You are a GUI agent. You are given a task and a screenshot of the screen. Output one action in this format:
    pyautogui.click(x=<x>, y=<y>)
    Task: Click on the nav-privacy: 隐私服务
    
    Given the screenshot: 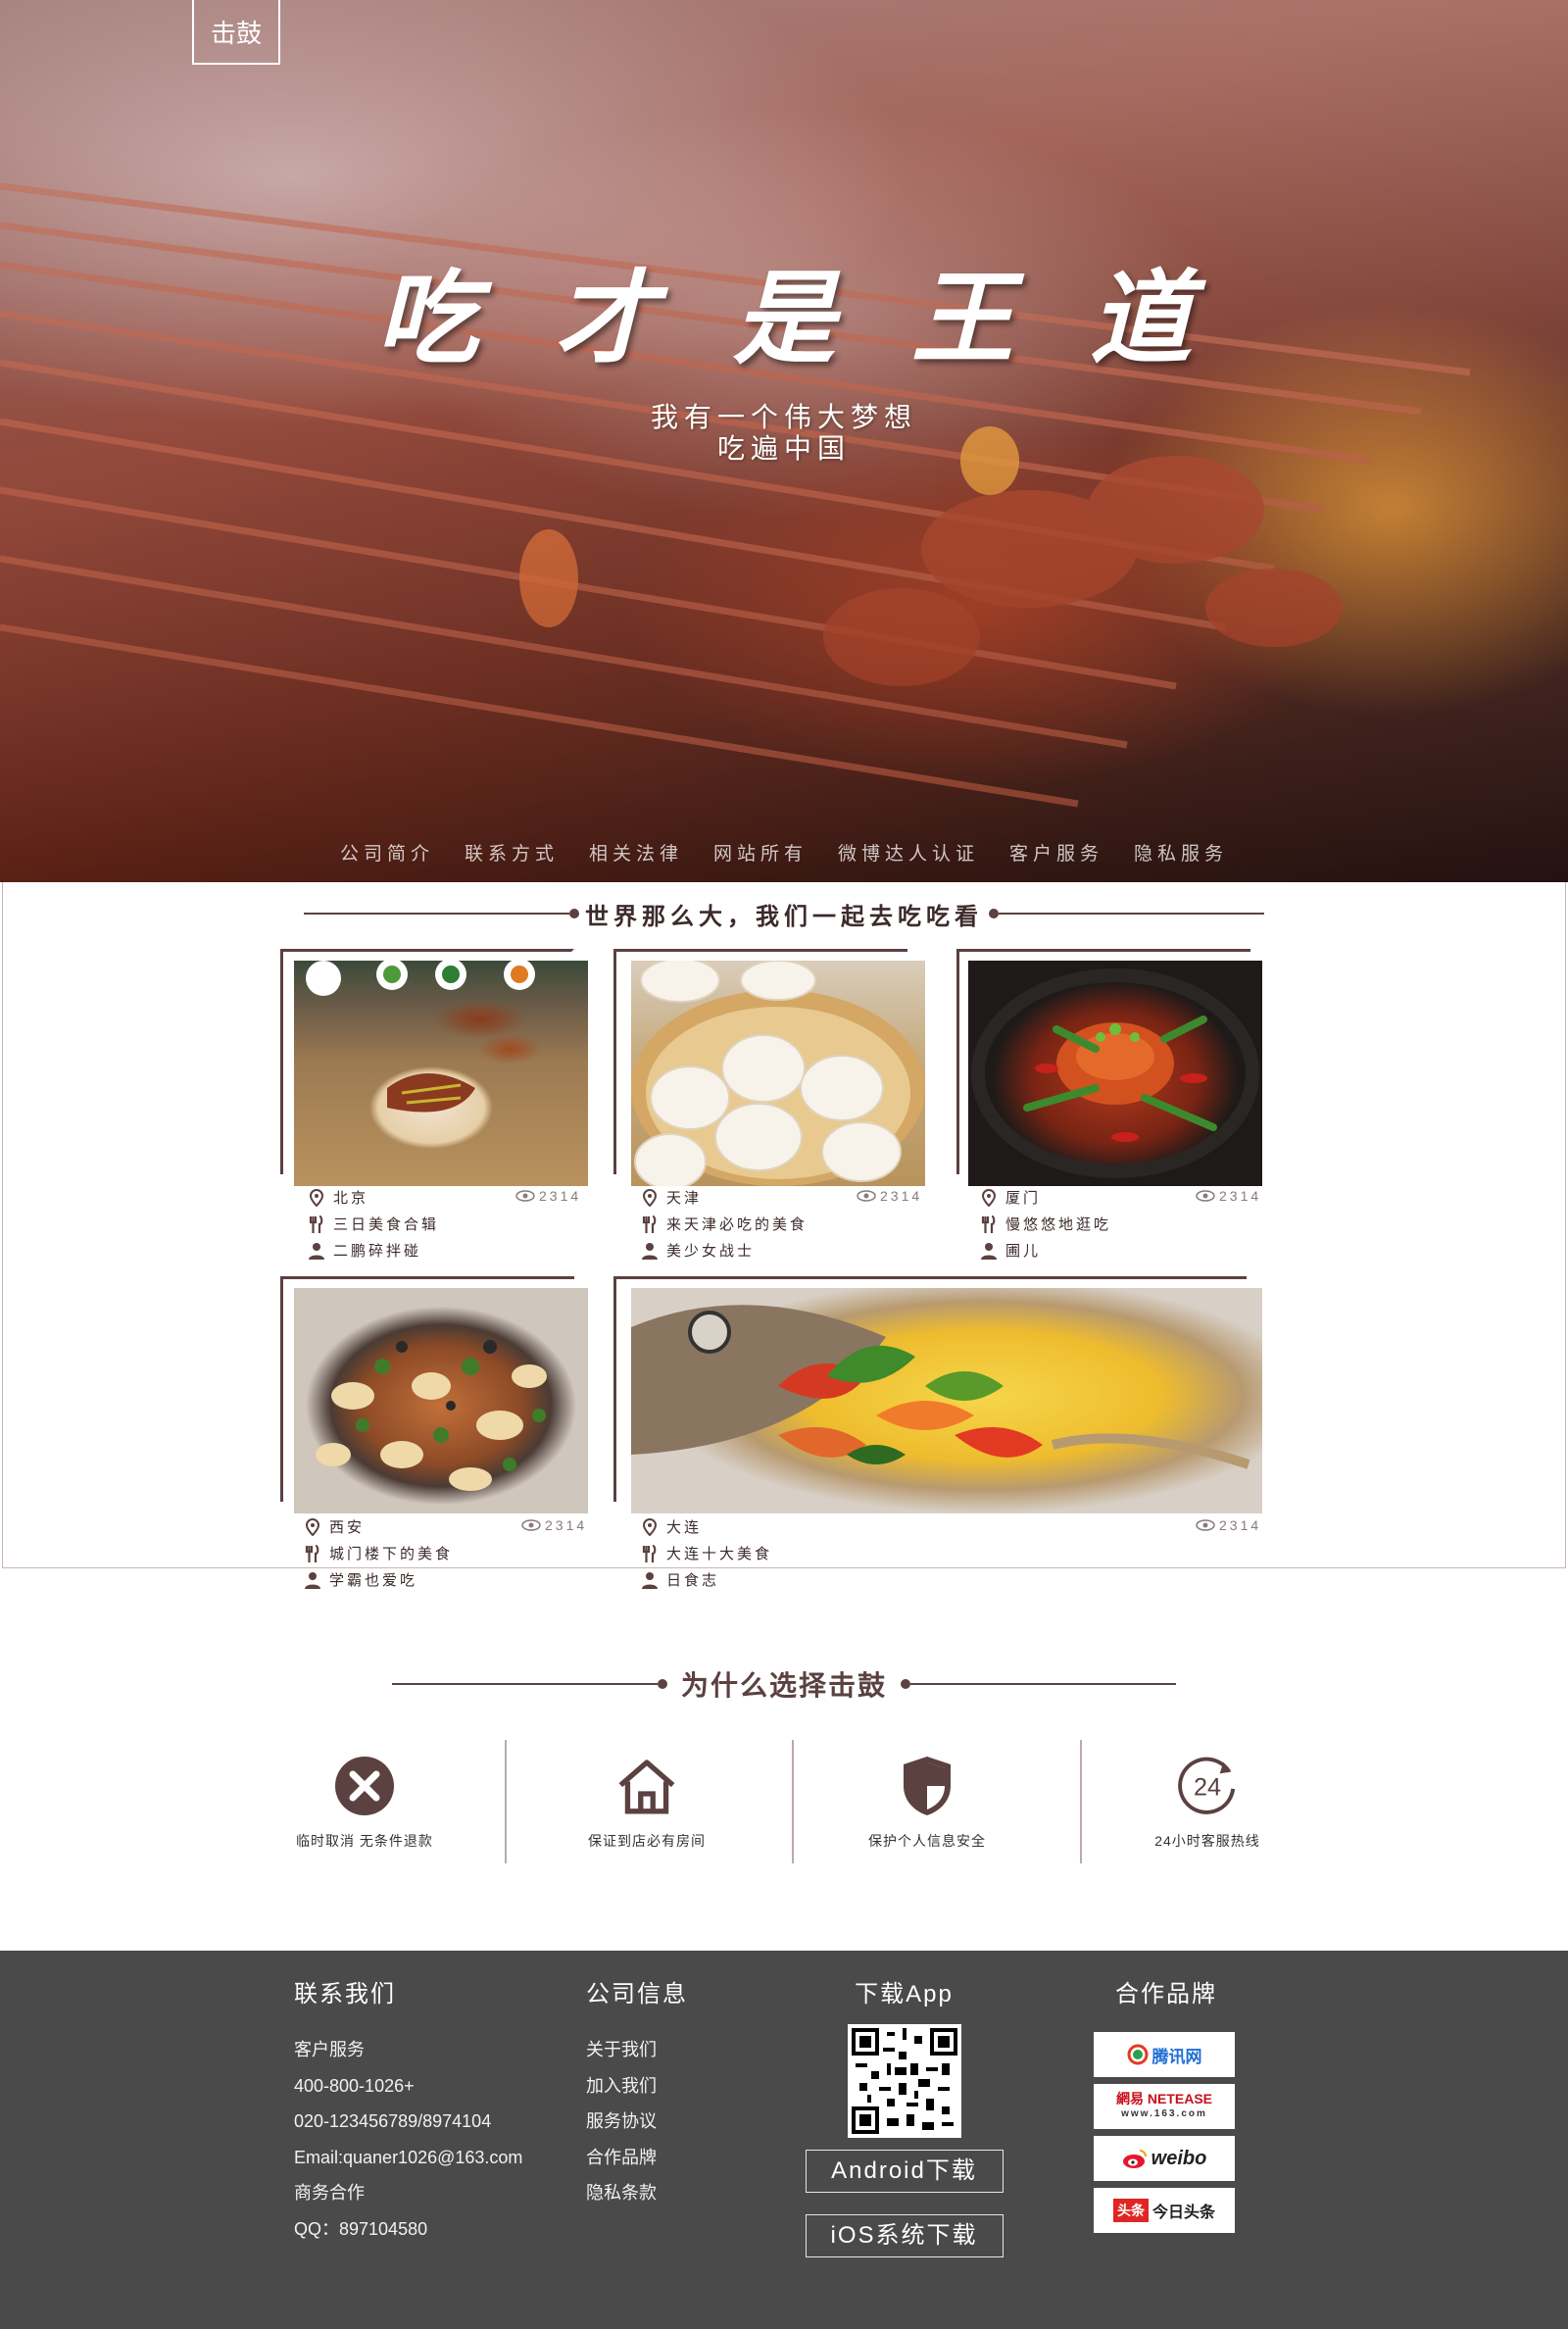 What is the action you would take?
    pyautogui.click(x=1181, y=852)
    